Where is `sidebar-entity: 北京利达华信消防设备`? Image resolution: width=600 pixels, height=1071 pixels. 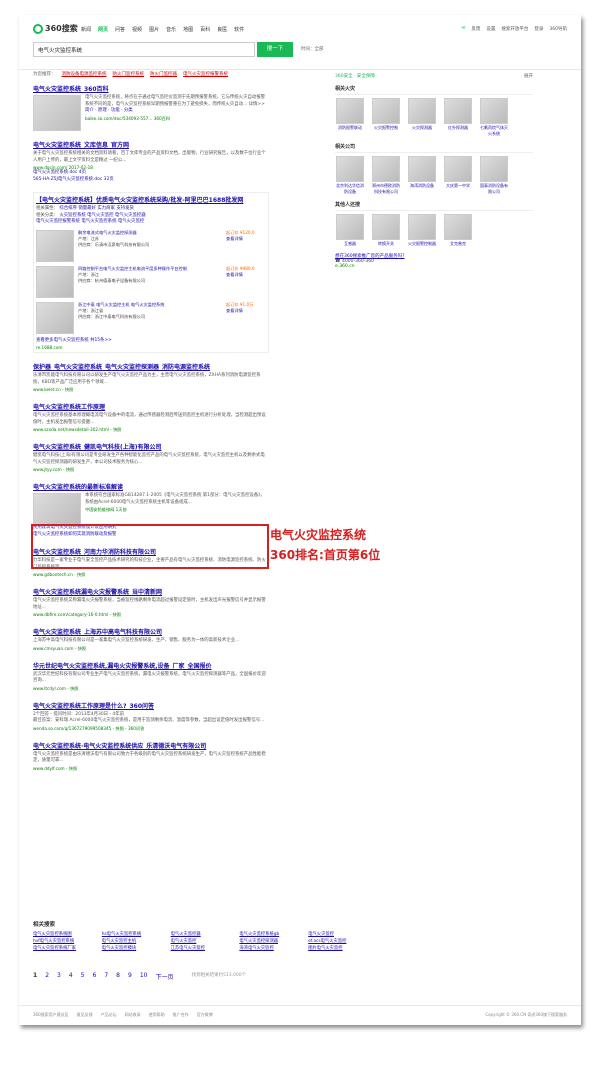 sidebar-entity: 北京利达华信消防设备 is located at coordinates (350, 175).